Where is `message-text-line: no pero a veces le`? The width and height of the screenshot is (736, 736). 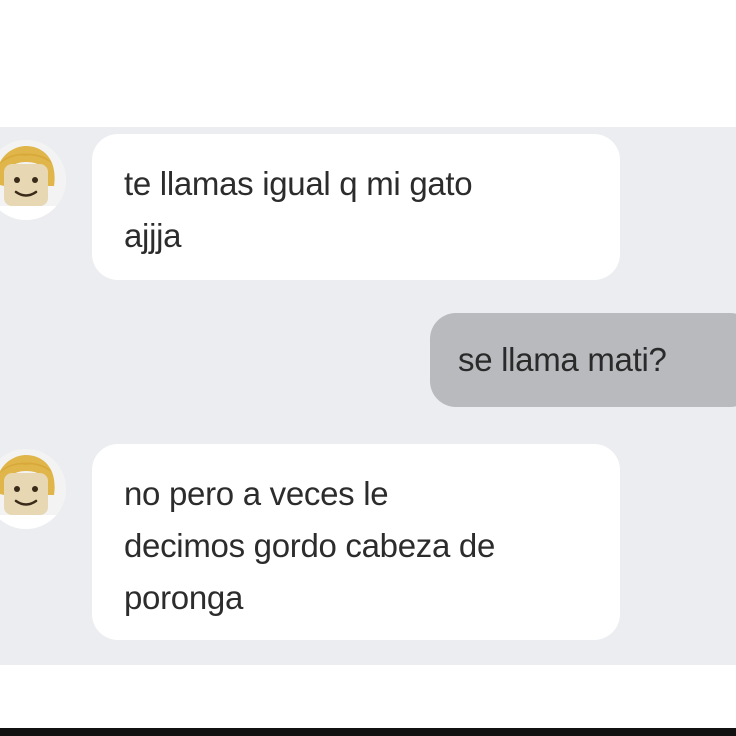 message-text-line: no pero a veces le is located at coordinates (256, 493).